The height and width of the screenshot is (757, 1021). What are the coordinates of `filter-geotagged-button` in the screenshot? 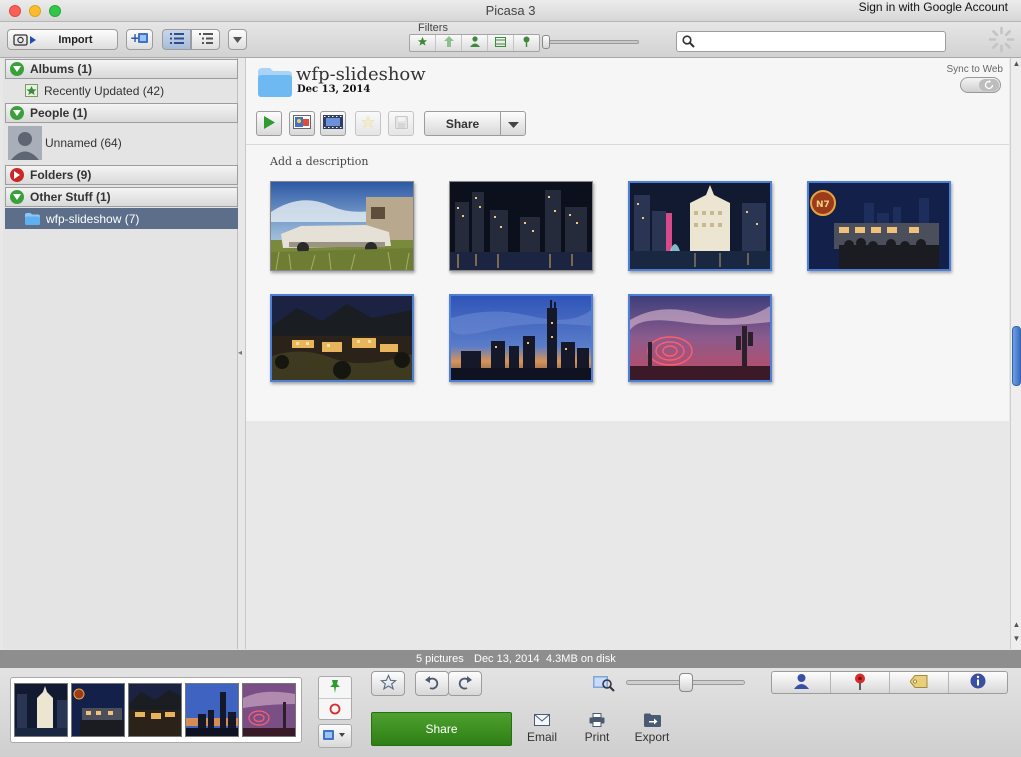 It's located at (526, 43).